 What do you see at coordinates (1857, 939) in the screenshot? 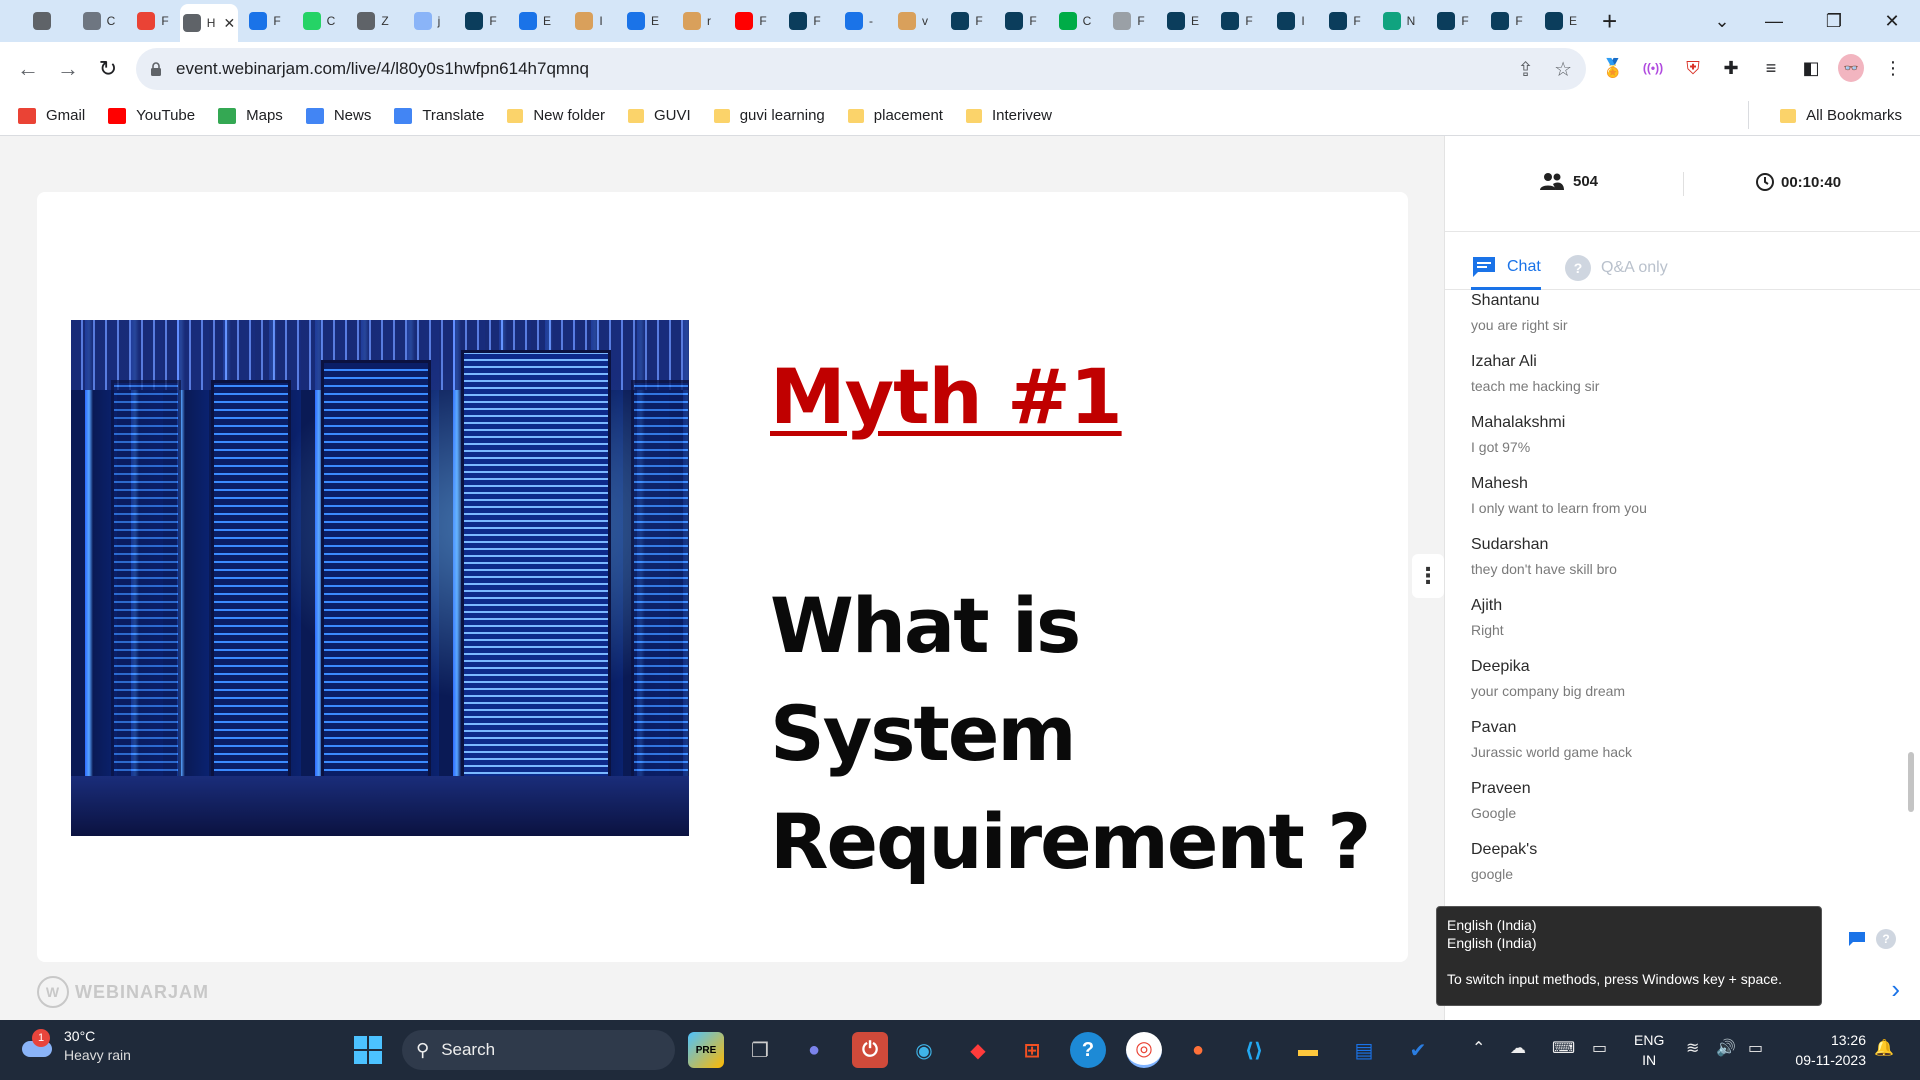
I see `chat-mode-icon` at bounding box center [1857, 939].